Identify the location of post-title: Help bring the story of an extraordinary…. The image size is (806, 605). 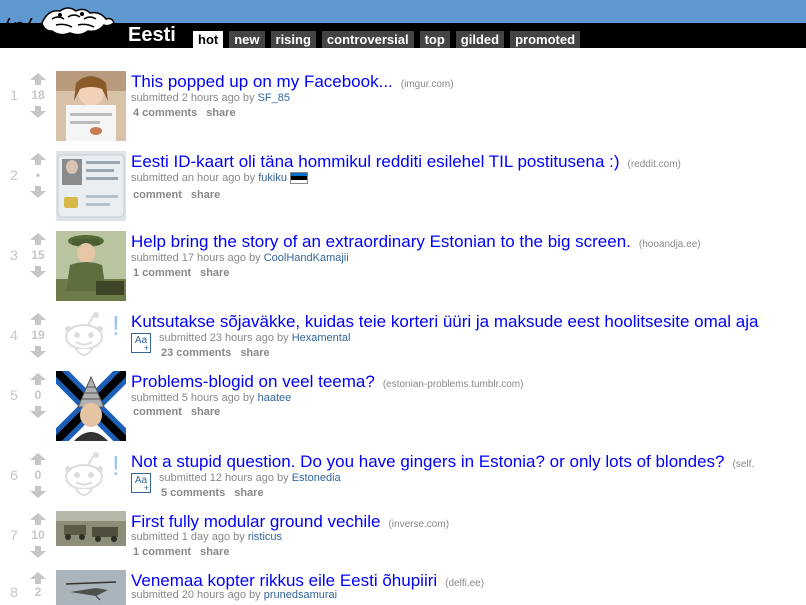
(381, 241).